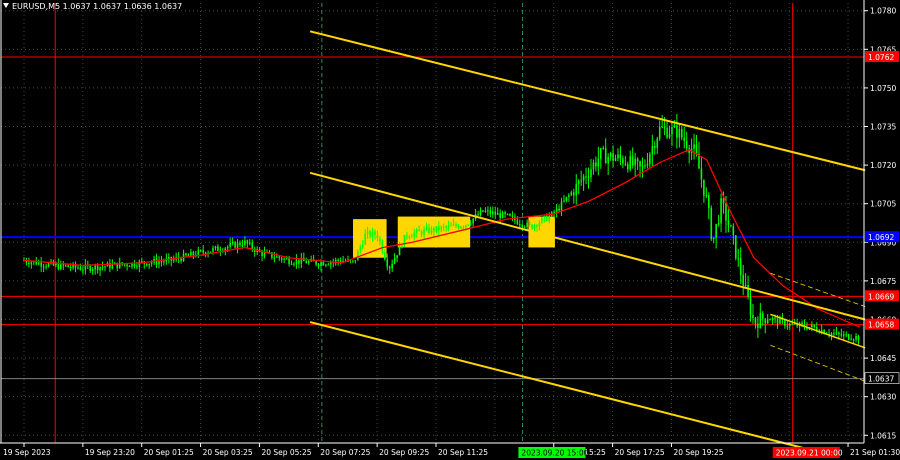 The width and height of the screenshot is (900, 460). Describe the element at coordinates (27, 452) in the screenshot. I see `x-tick-label: 19 Sep 2023` at that location.